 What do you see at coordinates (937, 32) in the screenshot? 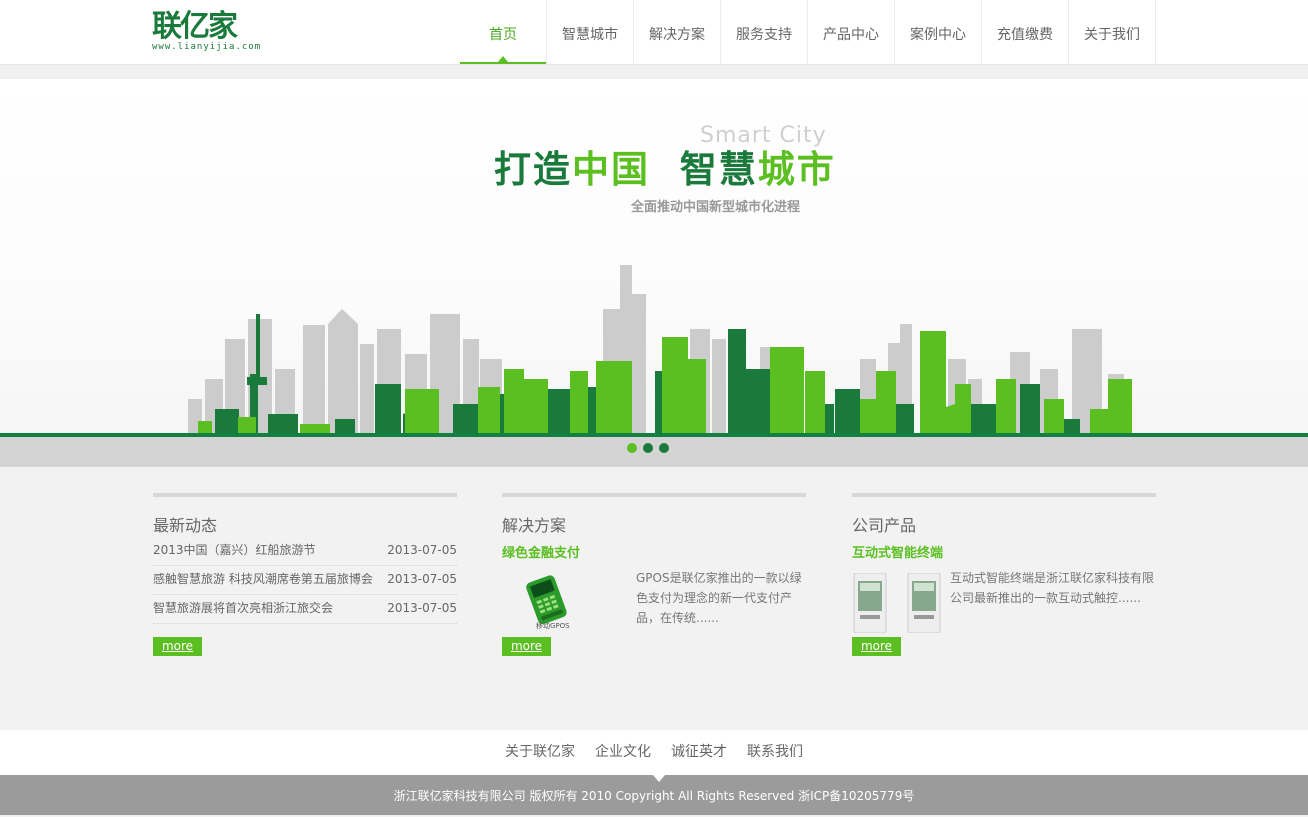
I see `nav-item-cases: 案例中心` at bounding box center [937, 32].